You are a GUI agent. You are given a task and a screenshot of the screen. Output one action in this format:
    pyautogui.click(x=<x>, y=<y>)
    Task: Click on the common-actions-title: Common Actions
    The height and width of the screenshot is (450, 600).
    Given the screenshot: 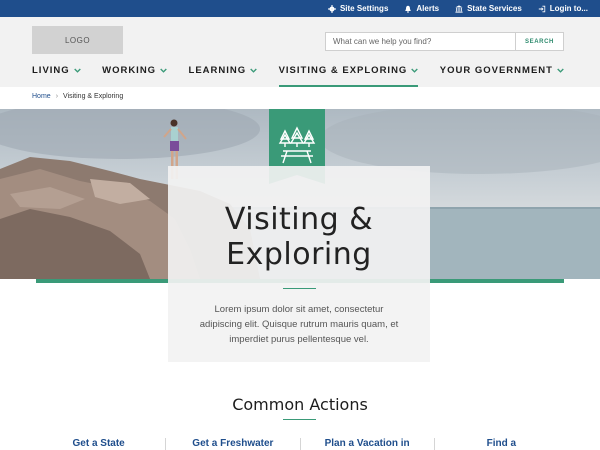 What is the action you would take?
    pyautogui.click(x=300, y=404)
    